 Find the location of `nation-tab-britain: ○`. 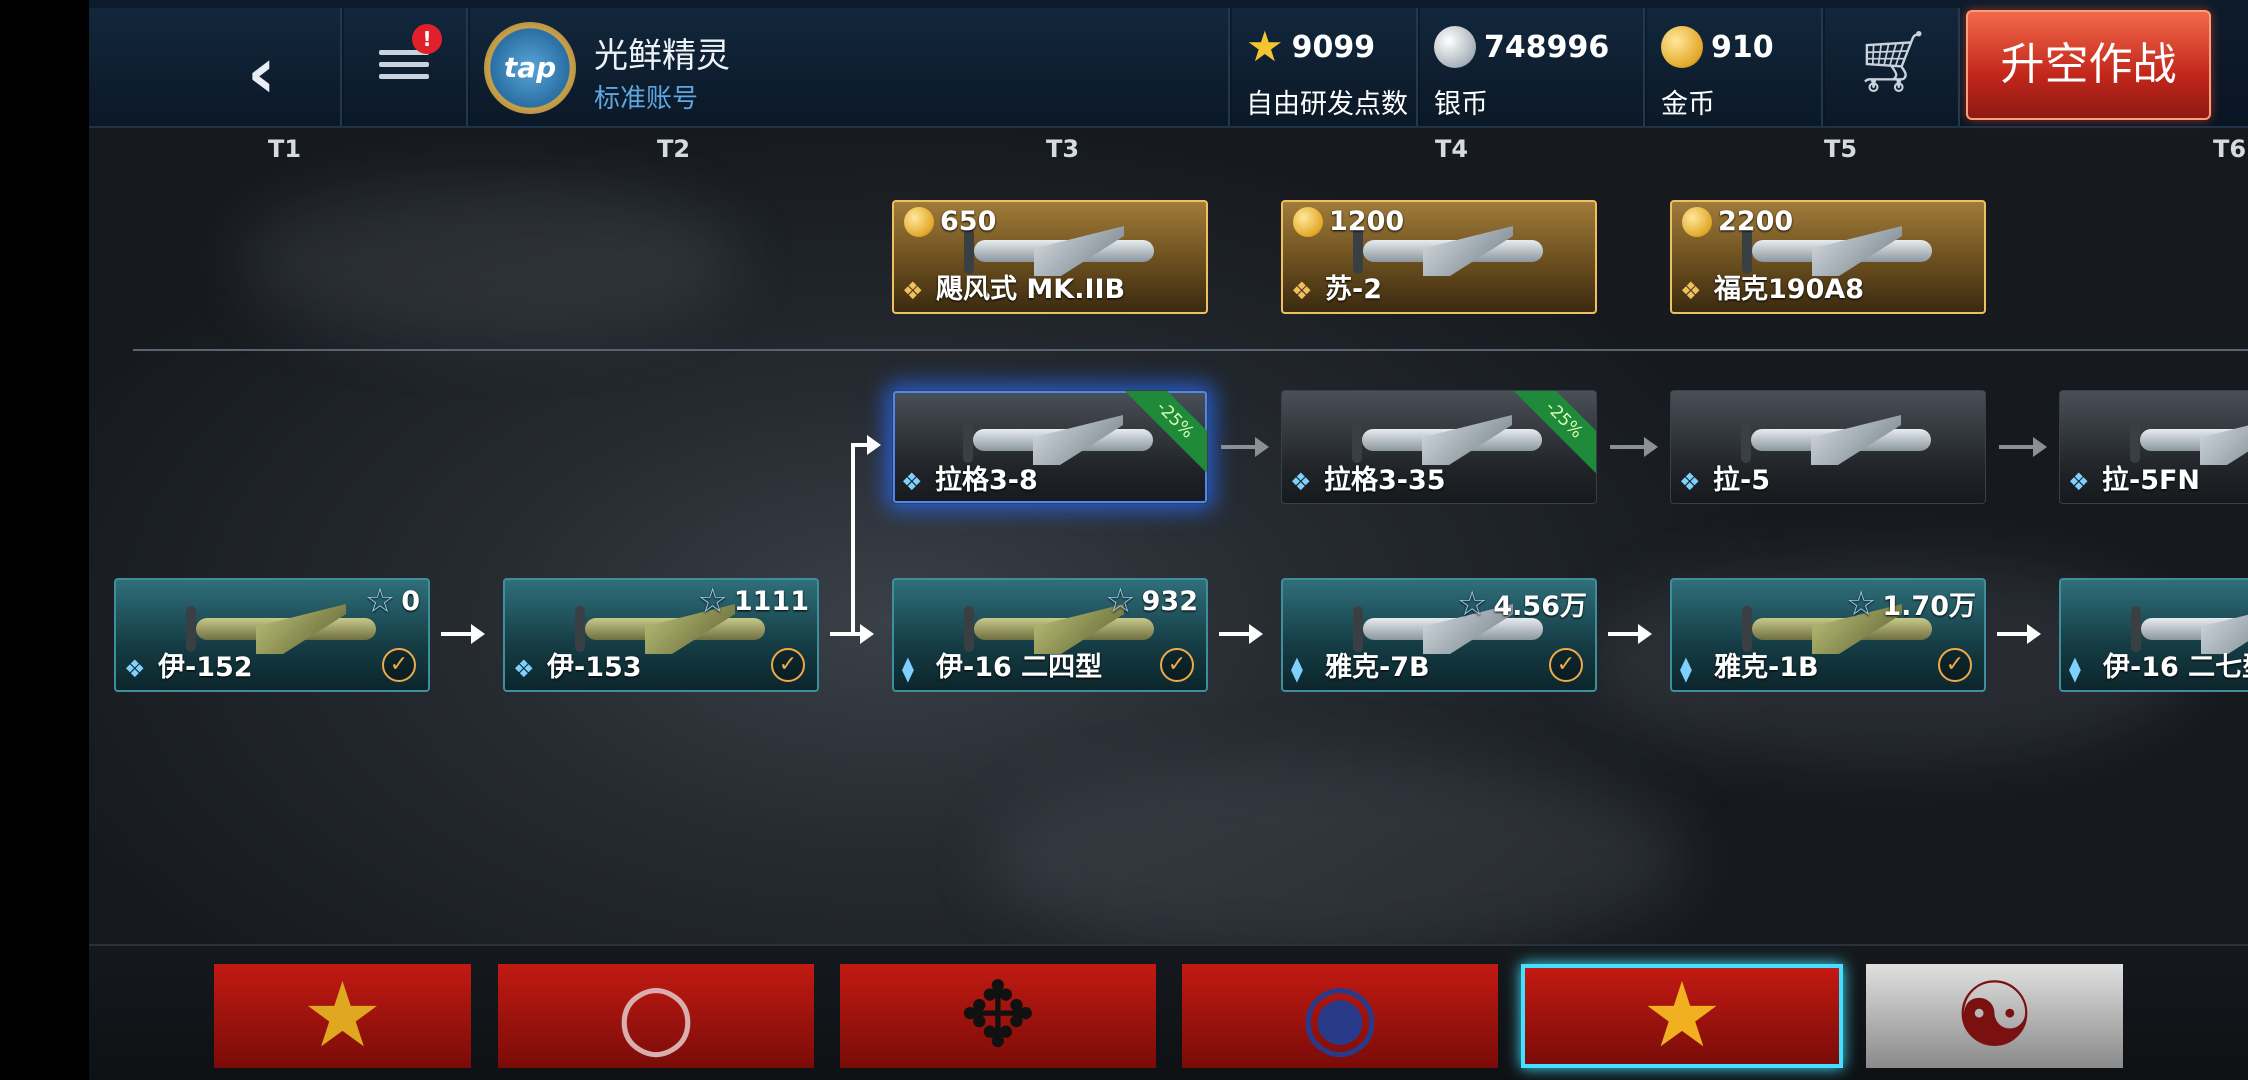

nation-tab-britain: ○ is located at coordinates (656, 1016).